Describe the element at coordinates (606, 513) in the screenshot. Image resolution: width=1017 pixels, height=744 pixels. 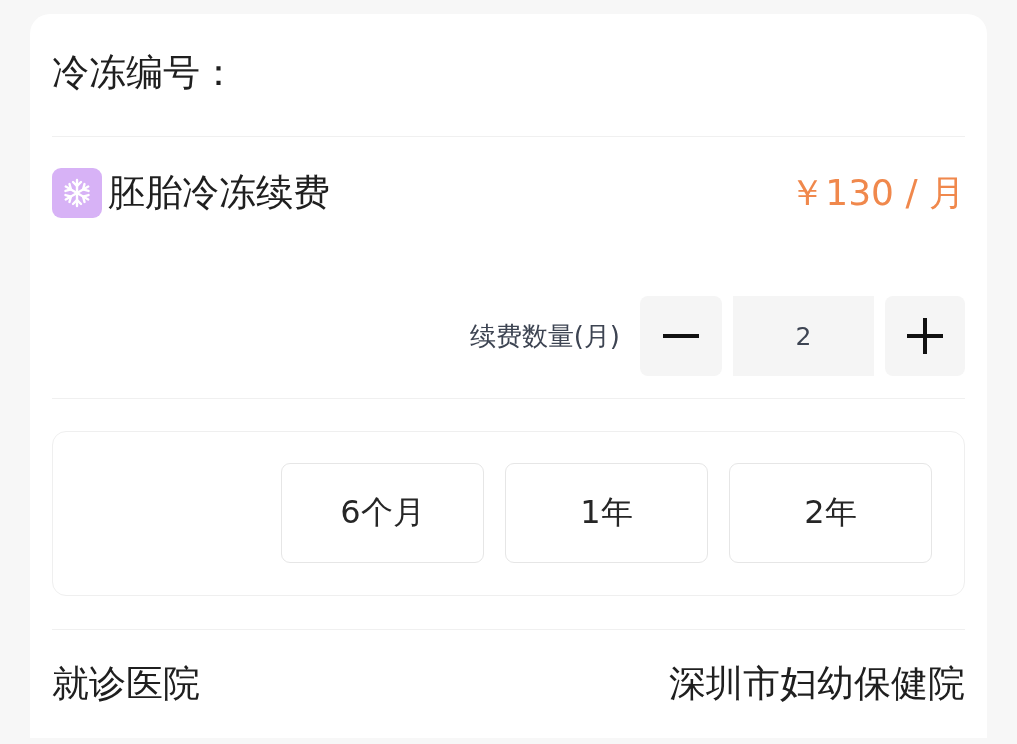
I see `renewal-option: 1年` at that location.